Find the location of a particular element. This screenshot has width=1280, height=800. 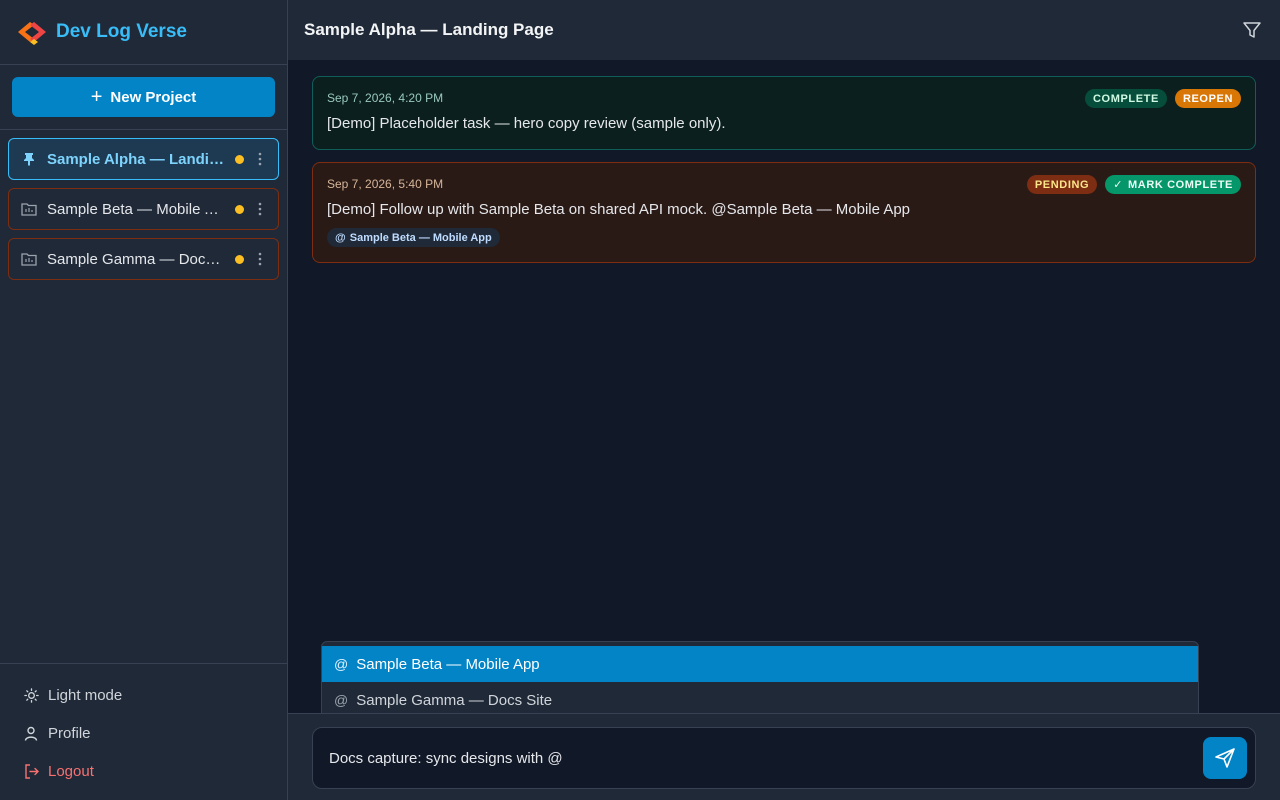

logout-label: Logout is located at coordinates (71, 771).